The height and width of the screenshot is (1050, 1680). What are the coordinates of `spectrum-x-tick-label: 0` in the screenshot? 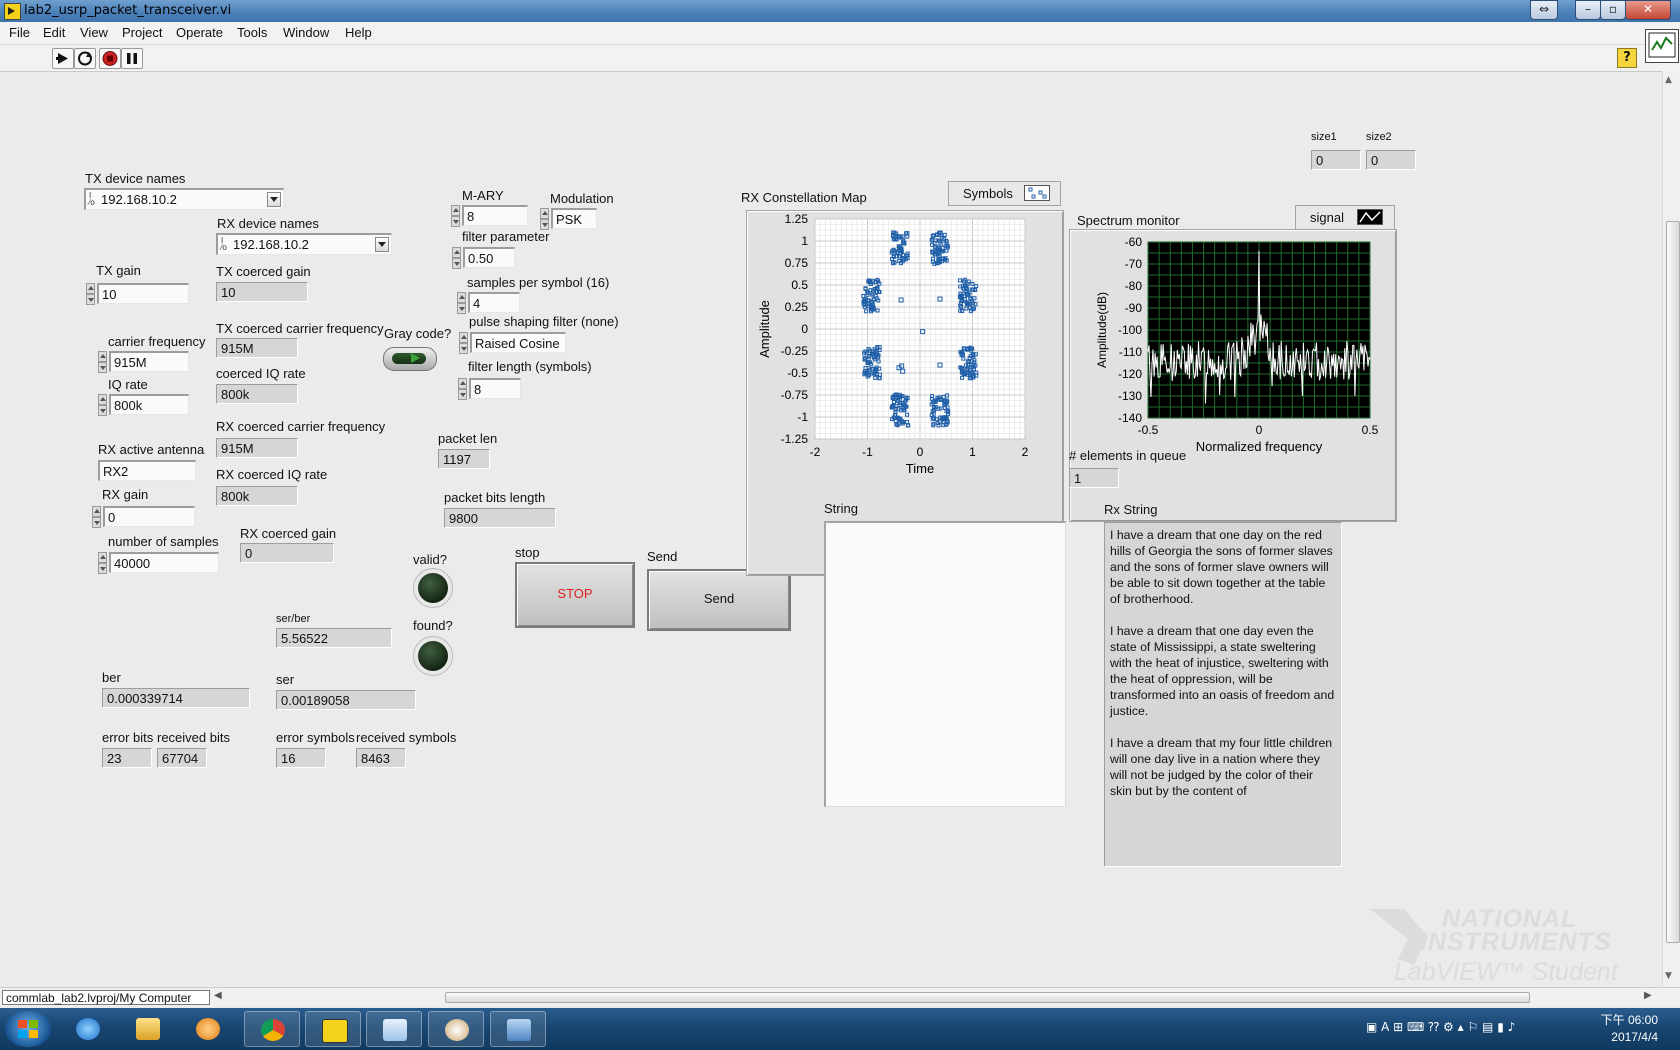 It's located at (1259, 430).